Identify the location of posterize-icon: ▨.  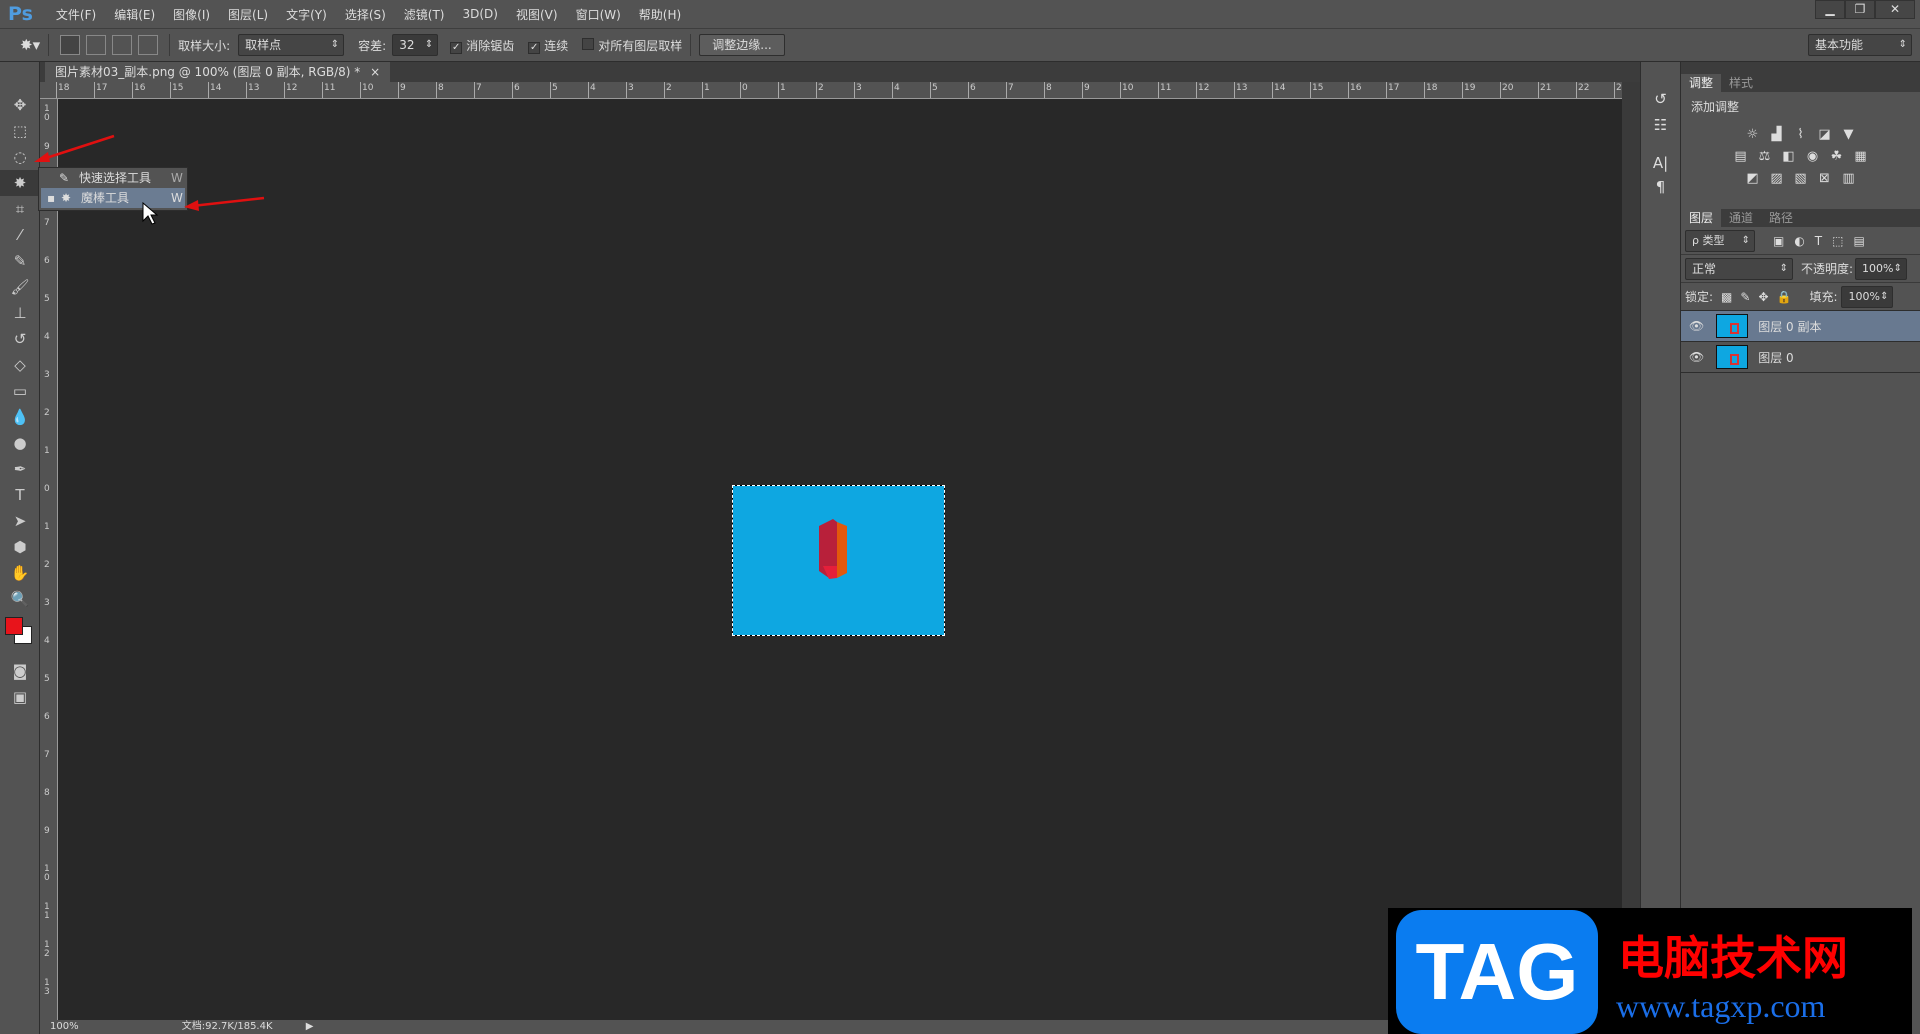
(1777, 179).